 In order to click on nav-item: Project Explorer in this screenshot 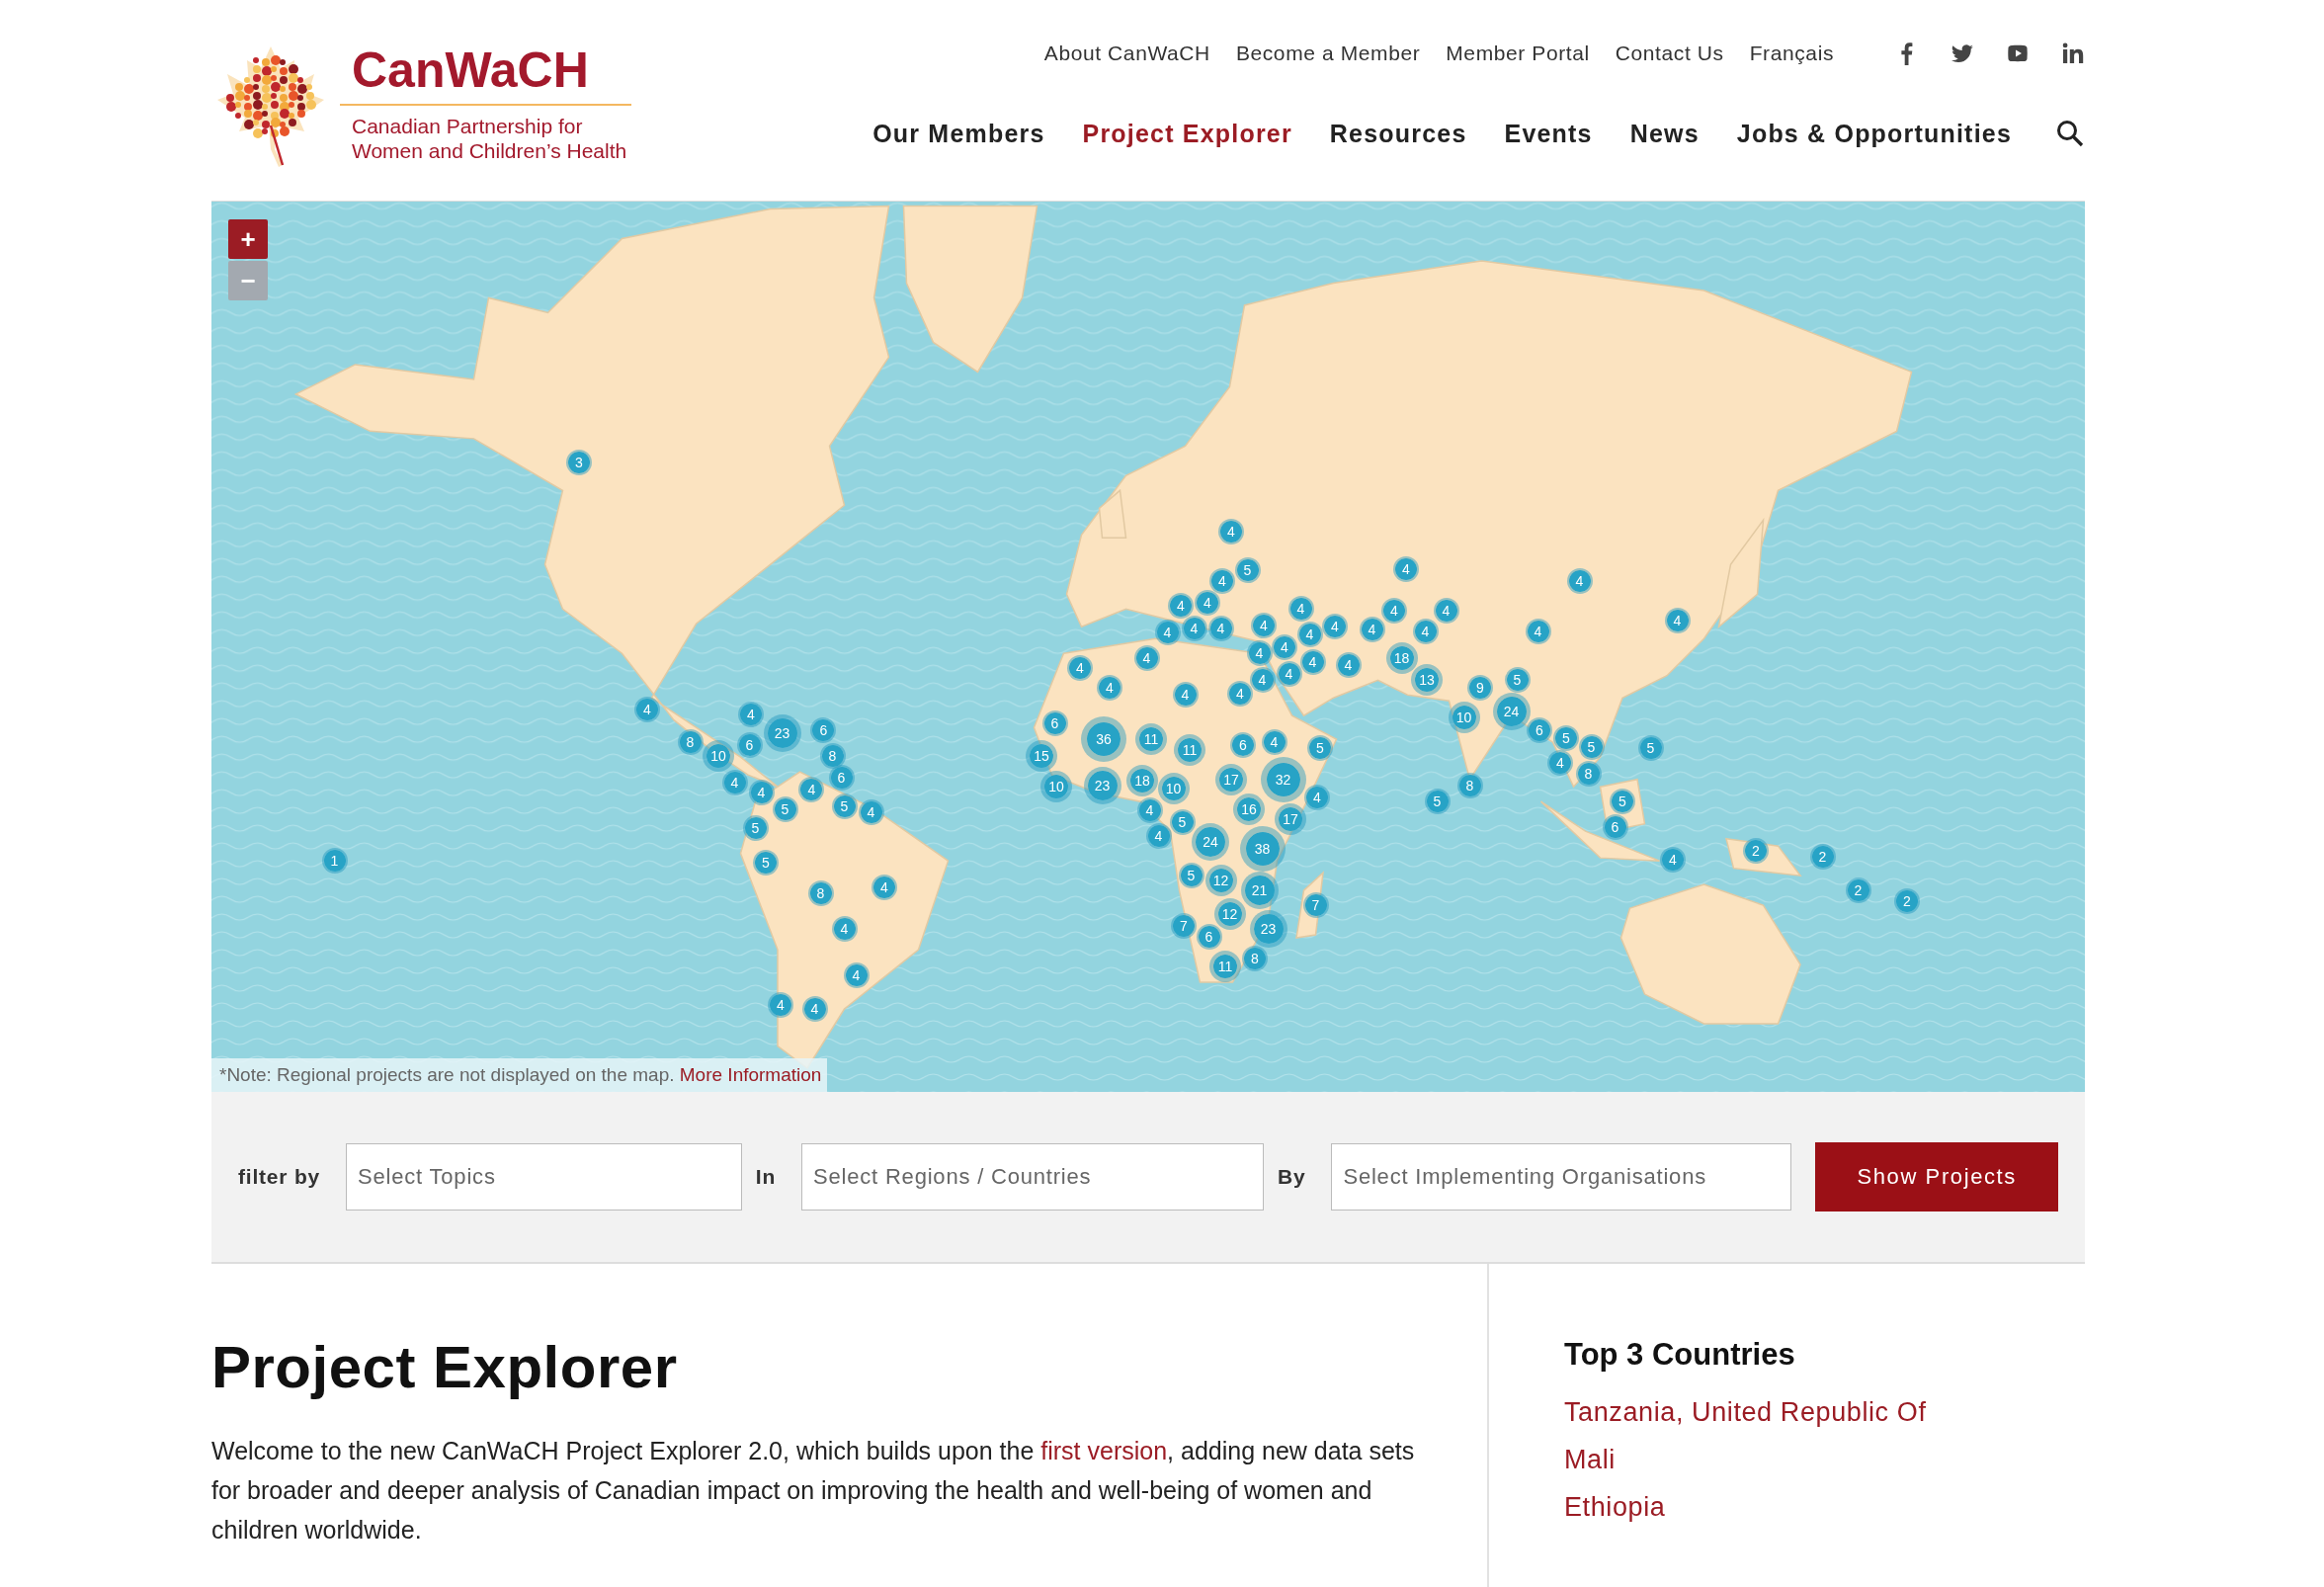, I will do `click(1187, 133)`.